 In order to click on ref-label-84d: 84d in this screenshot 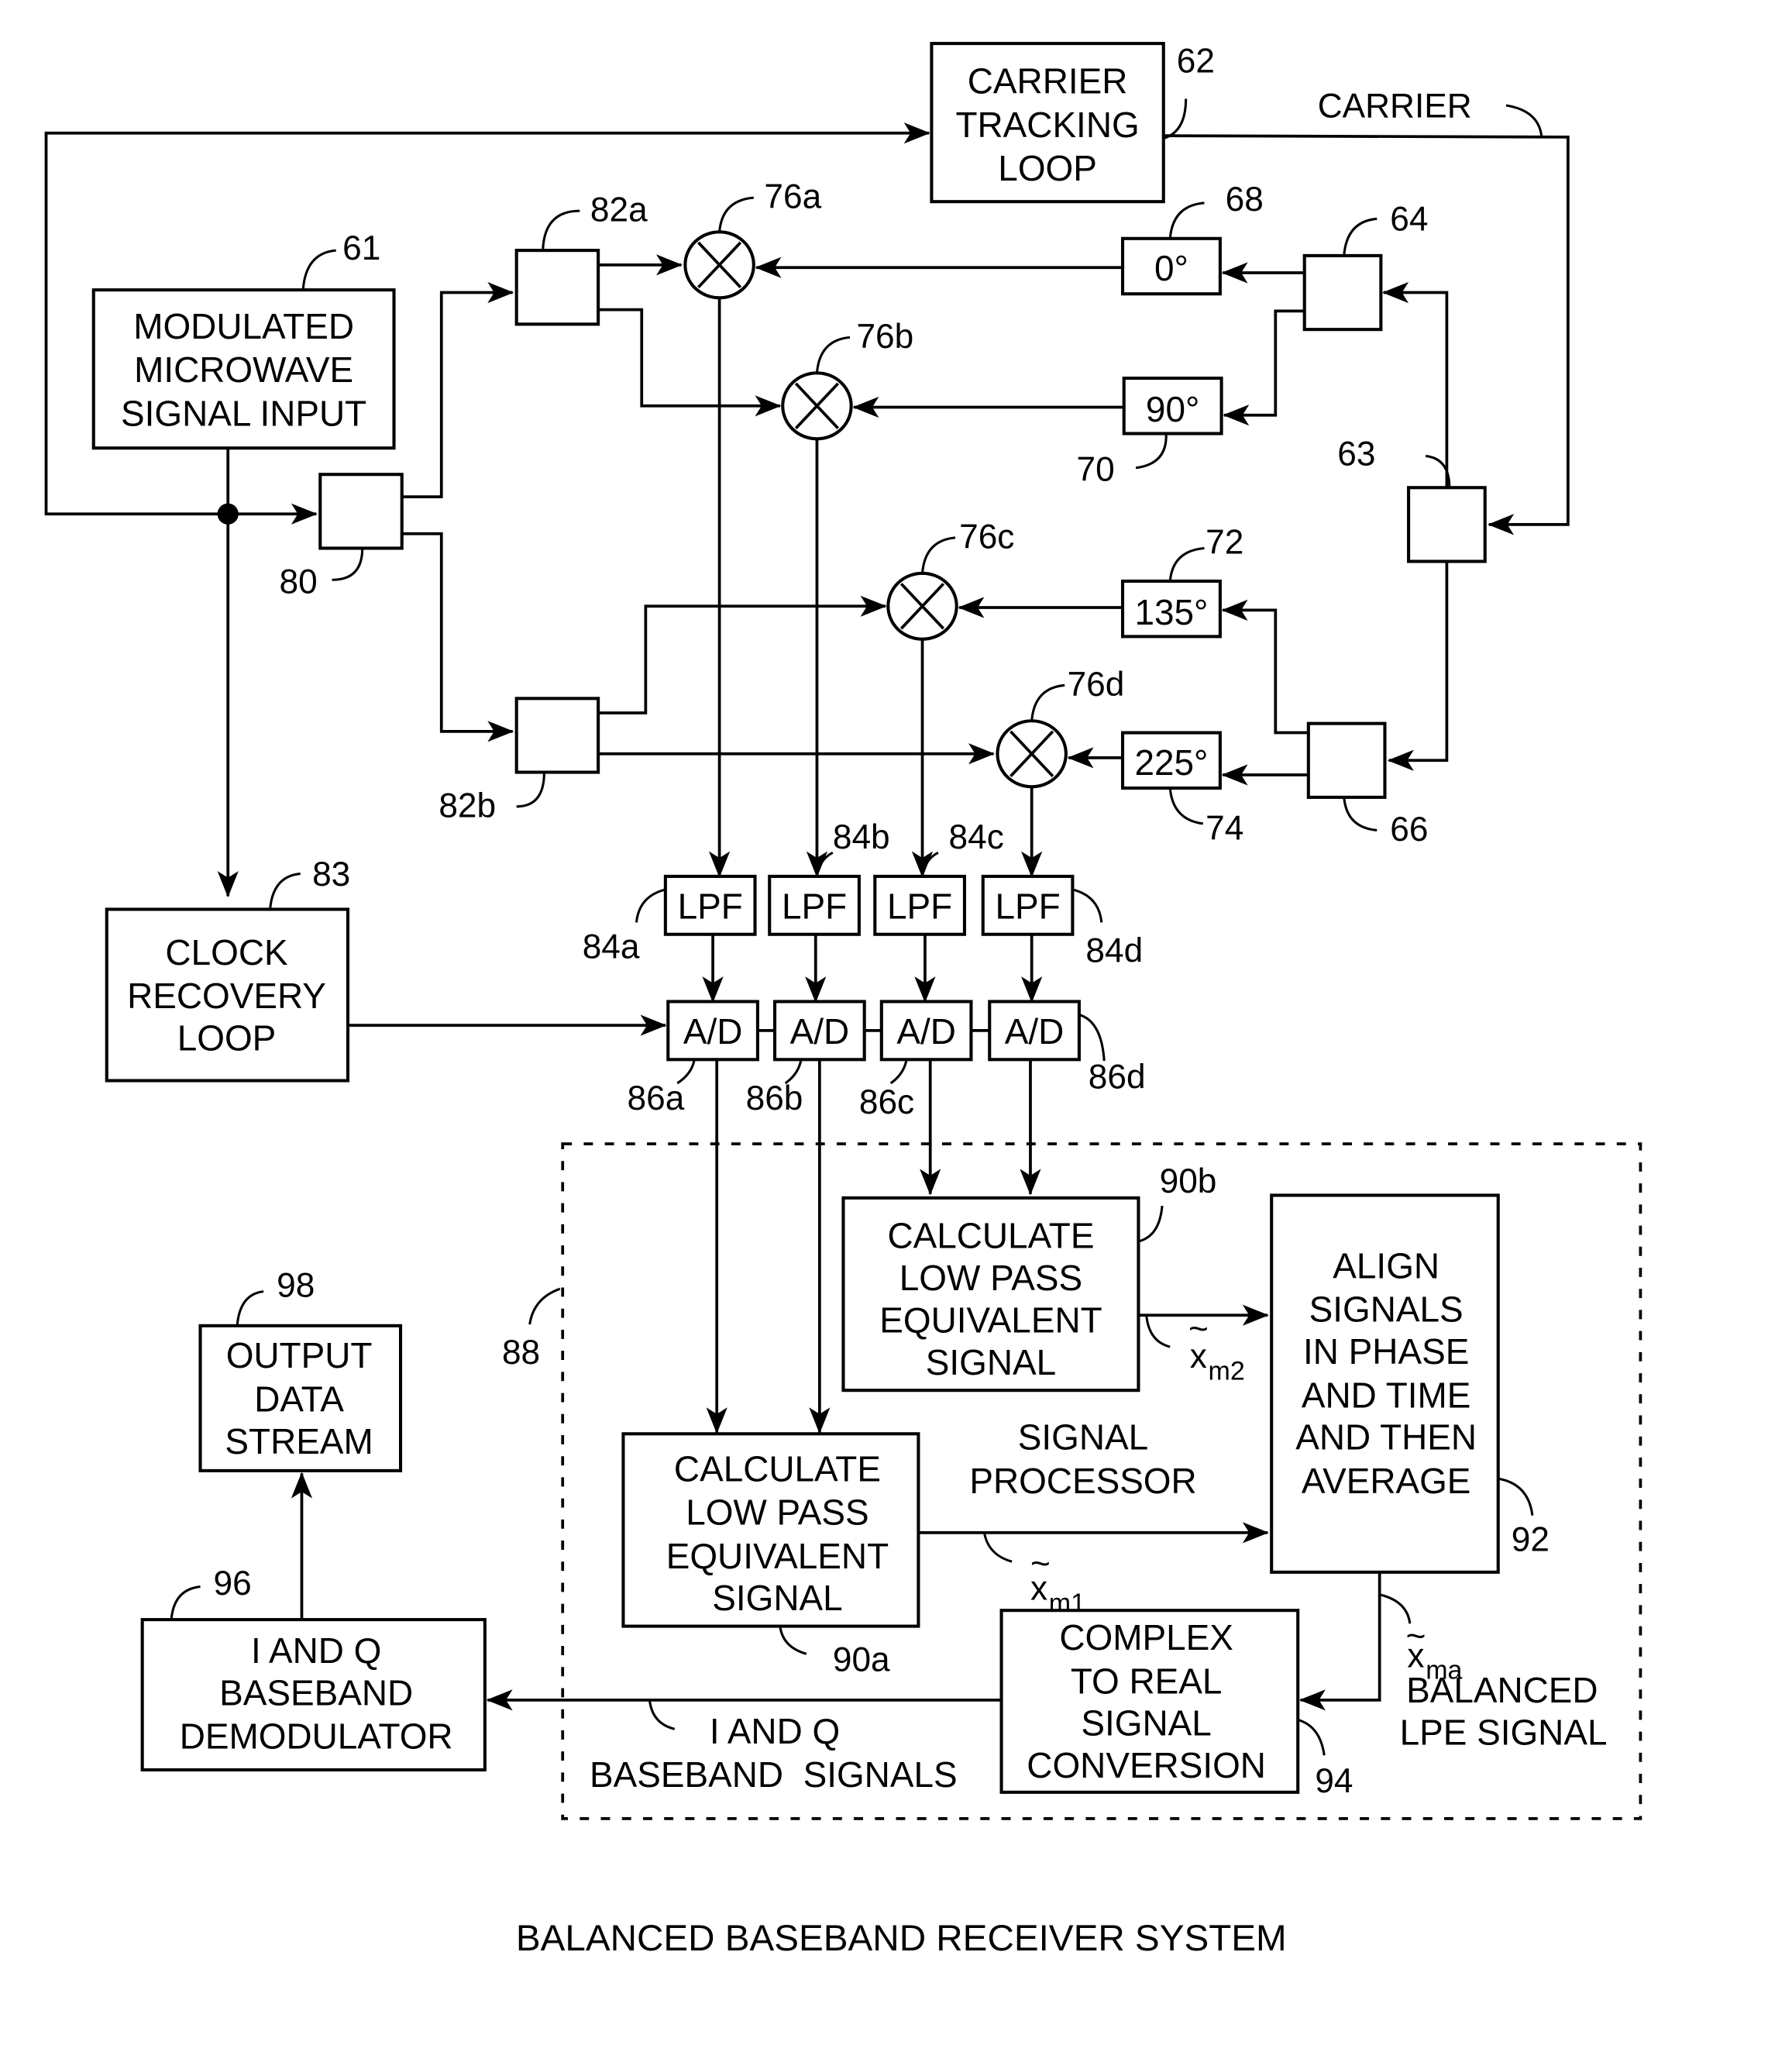, I will do `click(1114, 950)`.